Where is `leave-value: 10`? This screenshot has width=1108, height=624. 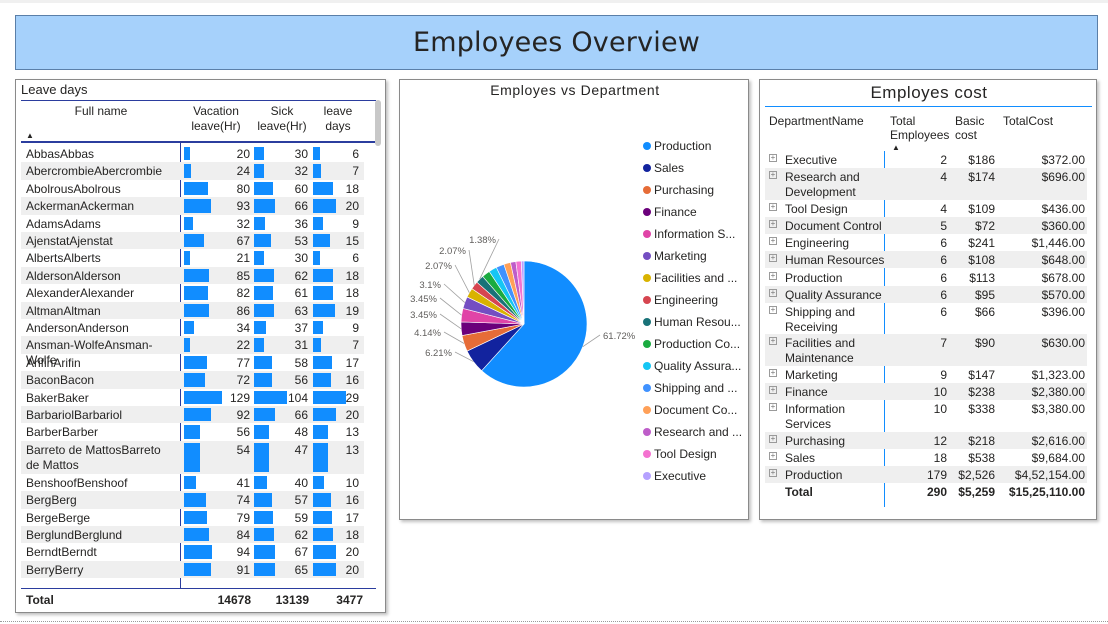
leave-value: 10 is located at coordinates (352, 482).